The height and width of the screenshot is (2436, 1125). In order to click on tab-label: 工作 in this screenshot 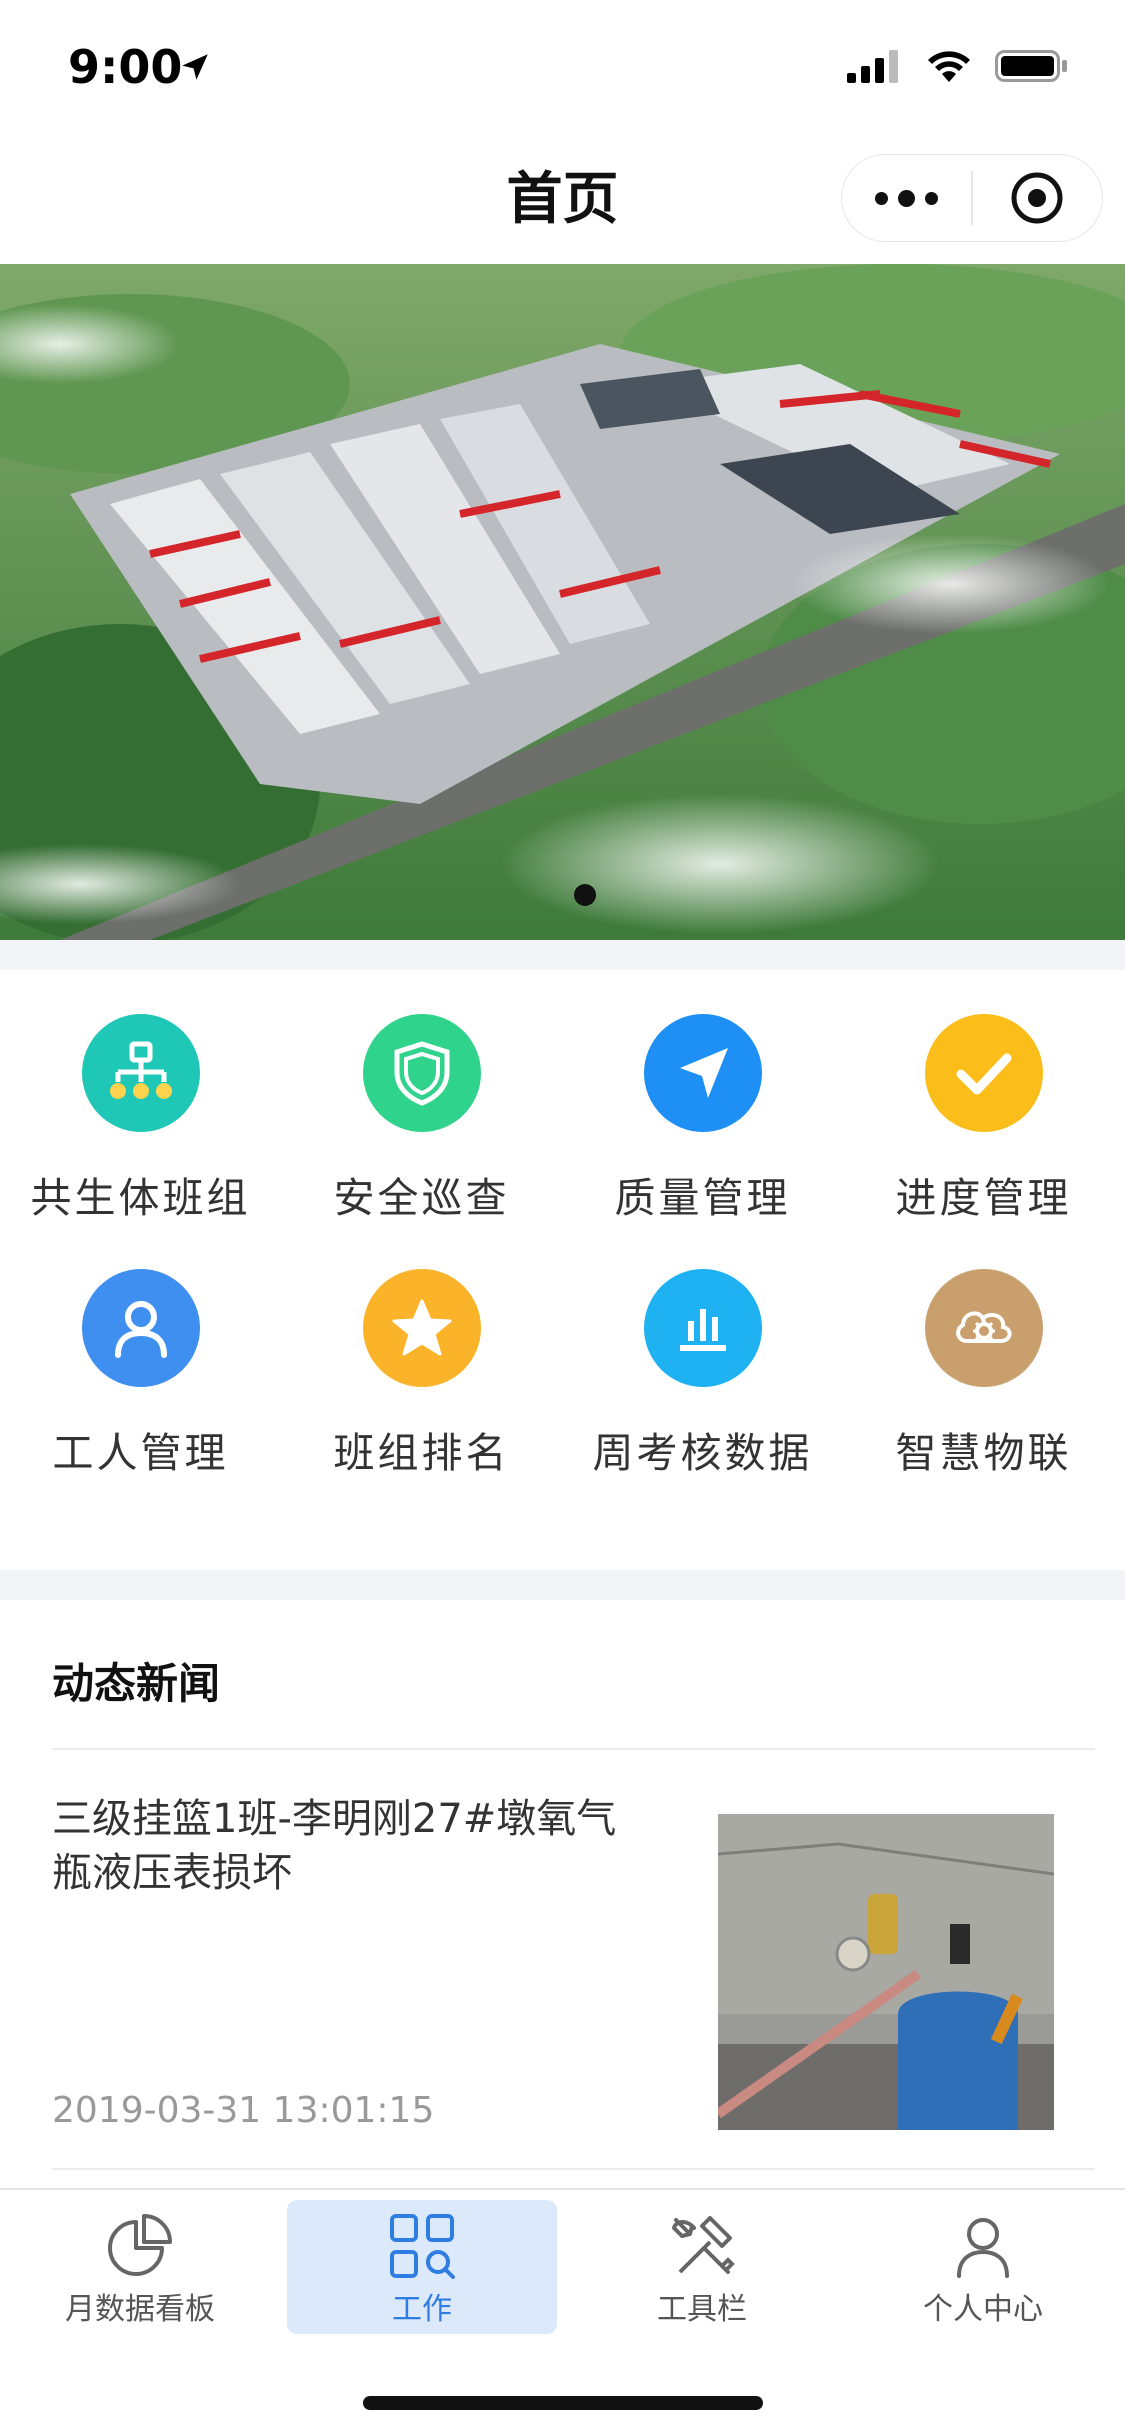, I will do `click(422, 2309)`.